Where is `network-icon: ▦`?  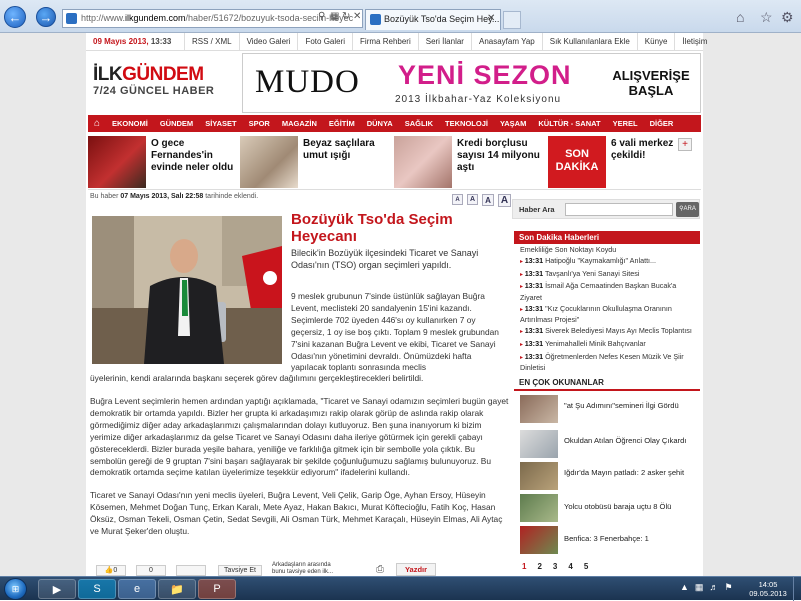 network-icon: ▦ is located at coordinates (699, 587).